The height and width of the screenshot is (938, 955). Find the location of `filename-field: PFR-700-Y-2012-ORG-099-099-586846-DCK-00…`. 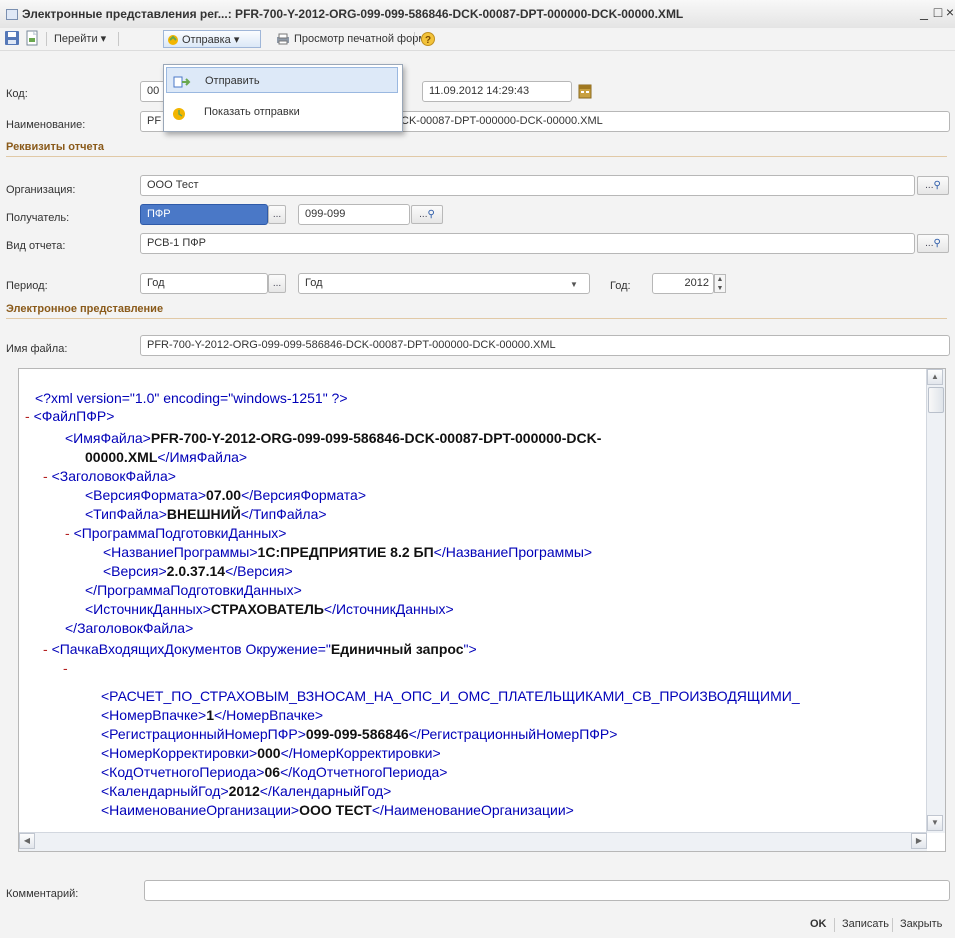

filename-field: PFR-700-Y-2012-ORG-099-099-586846-DCK-00… is located at coordinates (545, 345).